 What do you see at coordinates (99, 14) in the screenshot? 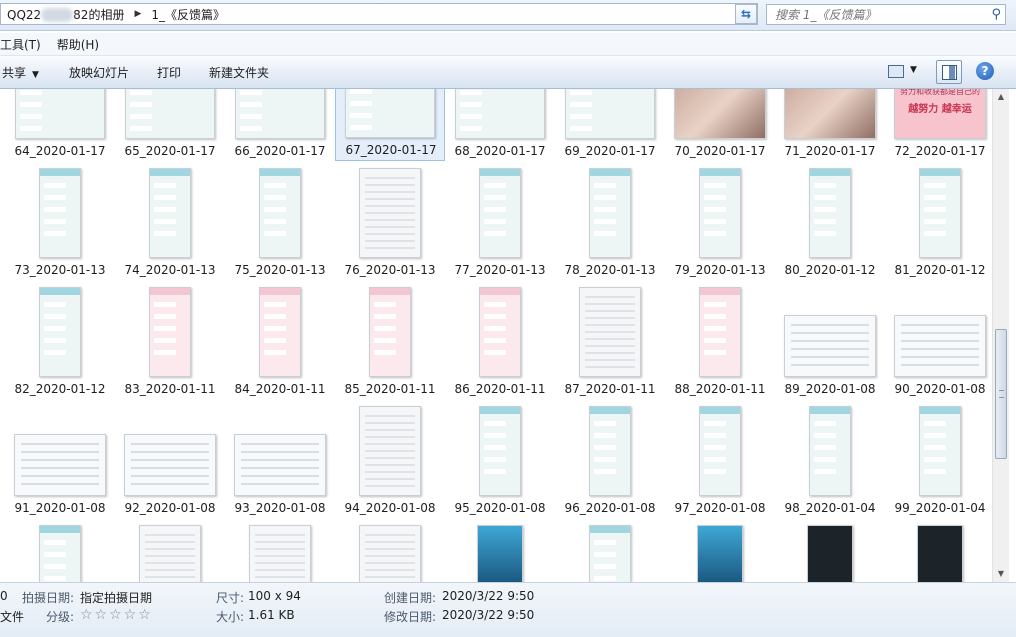
I see `breadcrumb-album-suffix: 82的相册` at bounding box center [99, 14].